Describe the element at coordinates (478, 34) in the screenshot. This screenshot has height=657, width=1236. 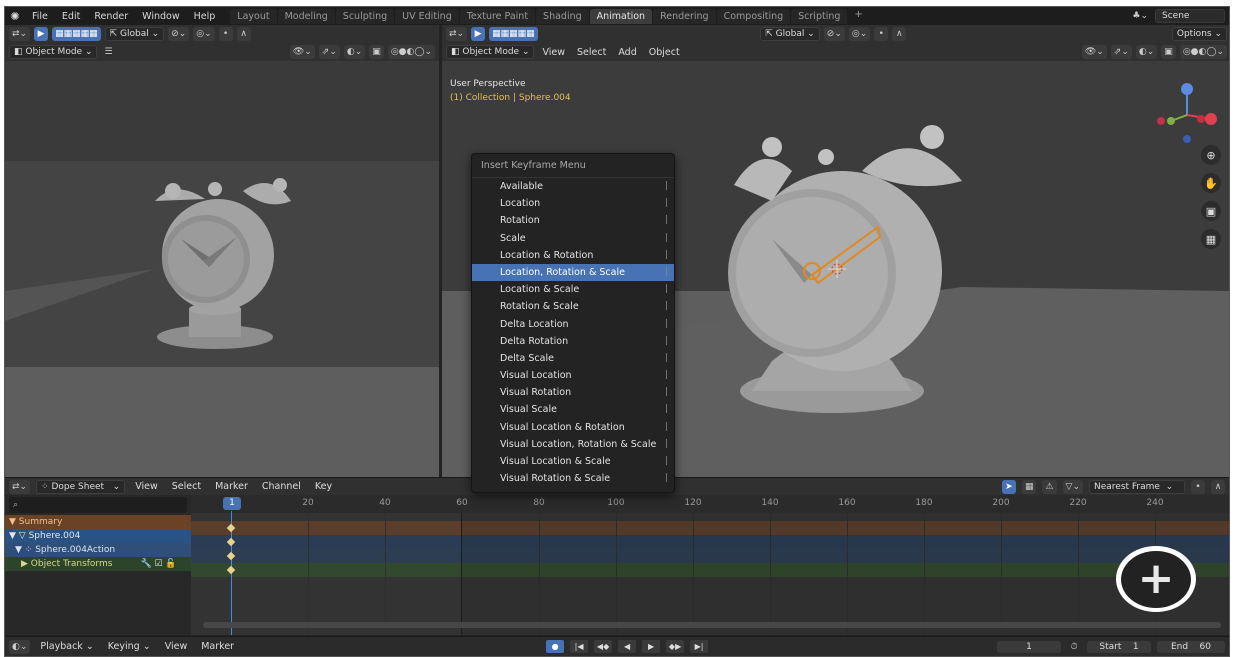
I see `right-cursor-tool-icon: ▶` at that location.